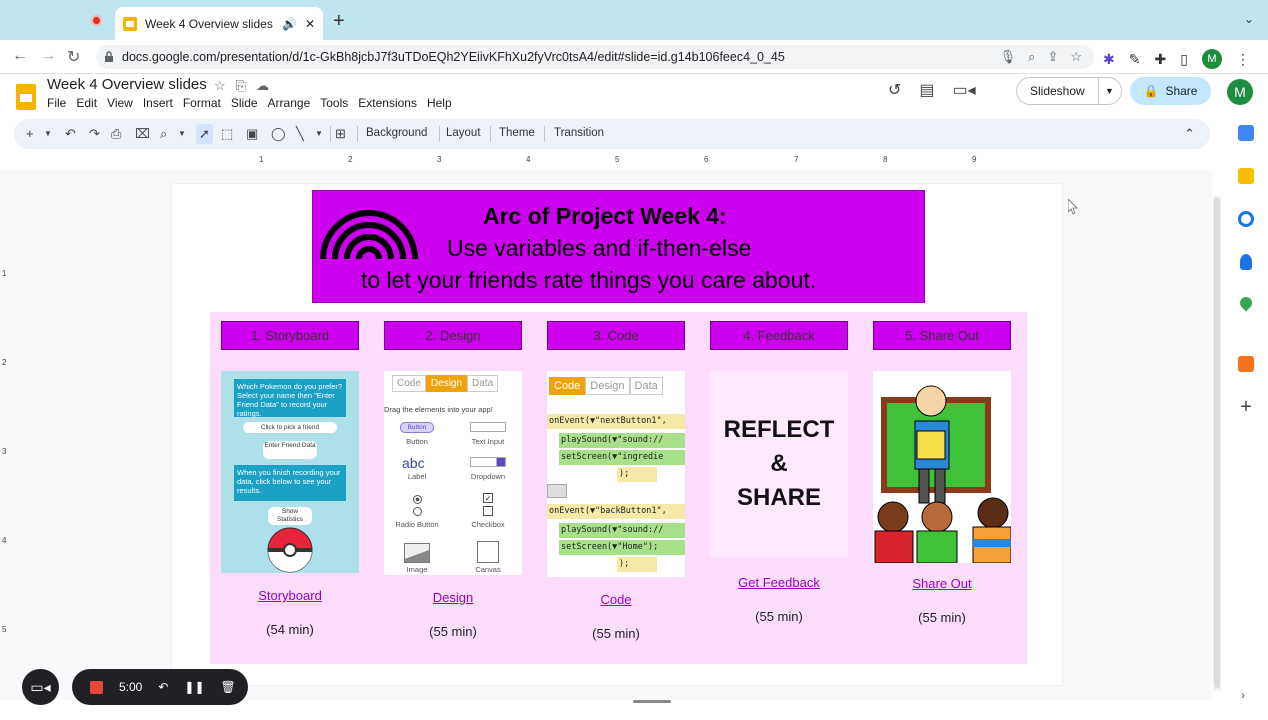  I want to click on code-block: setScreen(▼"ingredie, so click(622, 457).